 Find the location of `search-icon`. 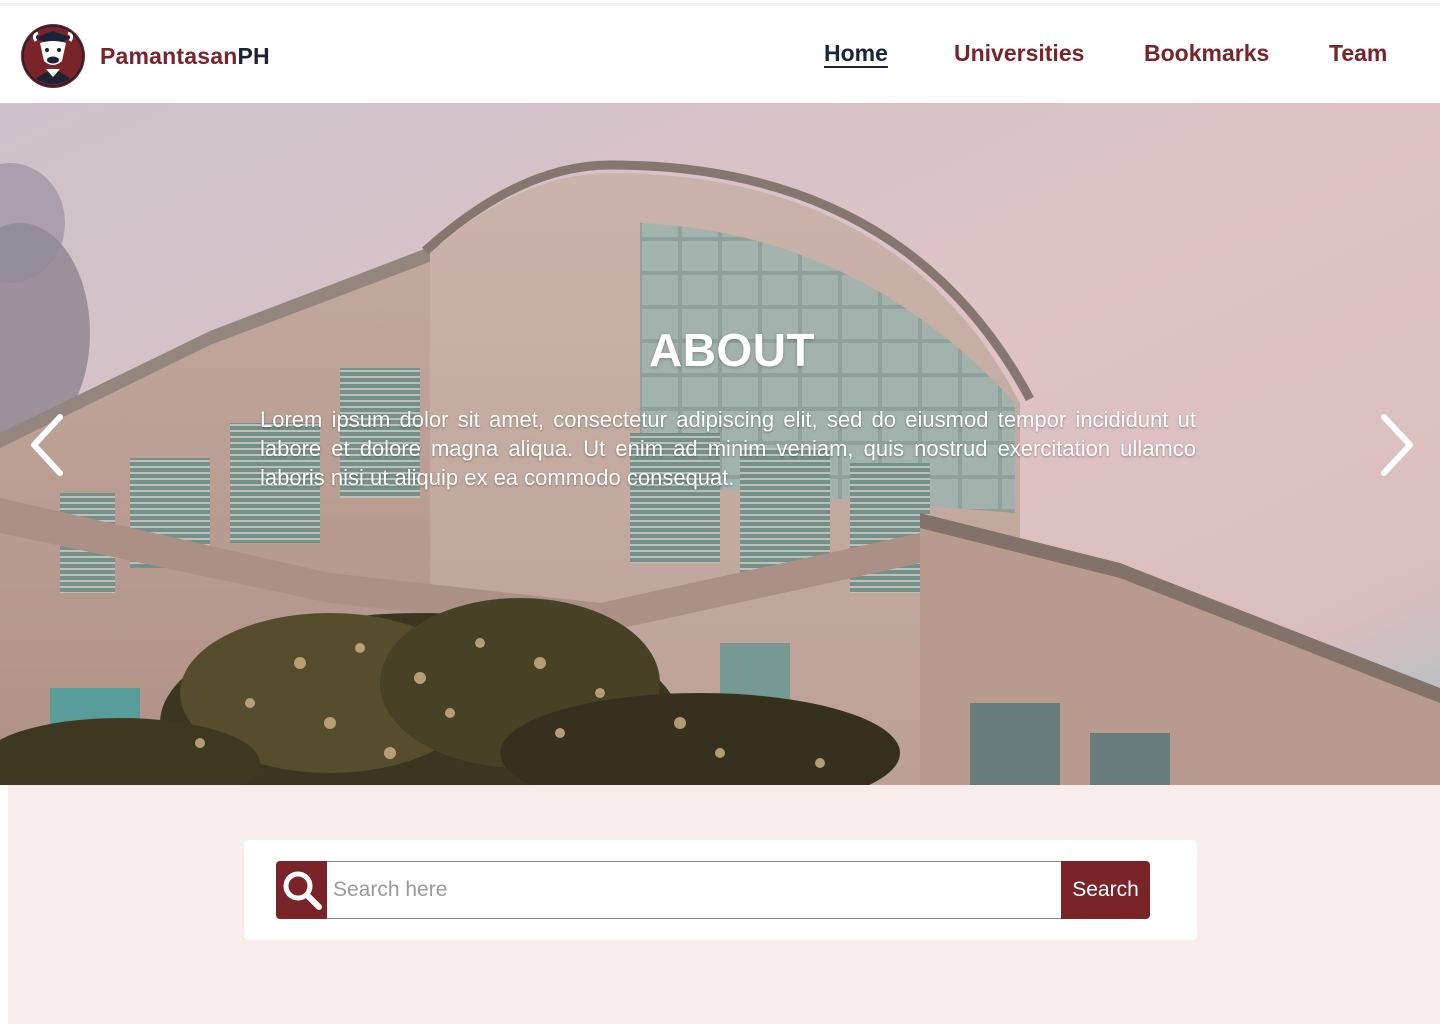

search-icon is located at coordinates (301, 890).